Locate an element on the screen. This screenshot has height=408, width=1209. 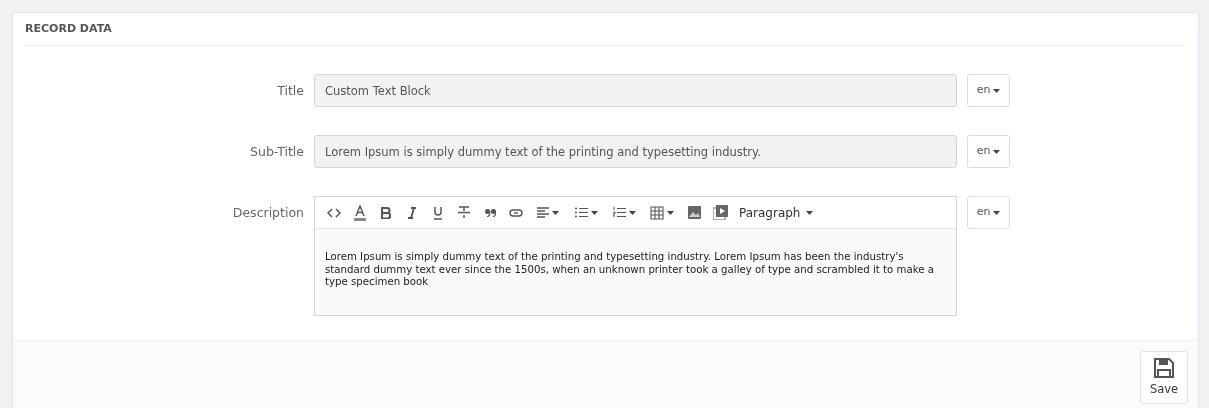
bullet-list-icon is located at coordinates (581, 212).